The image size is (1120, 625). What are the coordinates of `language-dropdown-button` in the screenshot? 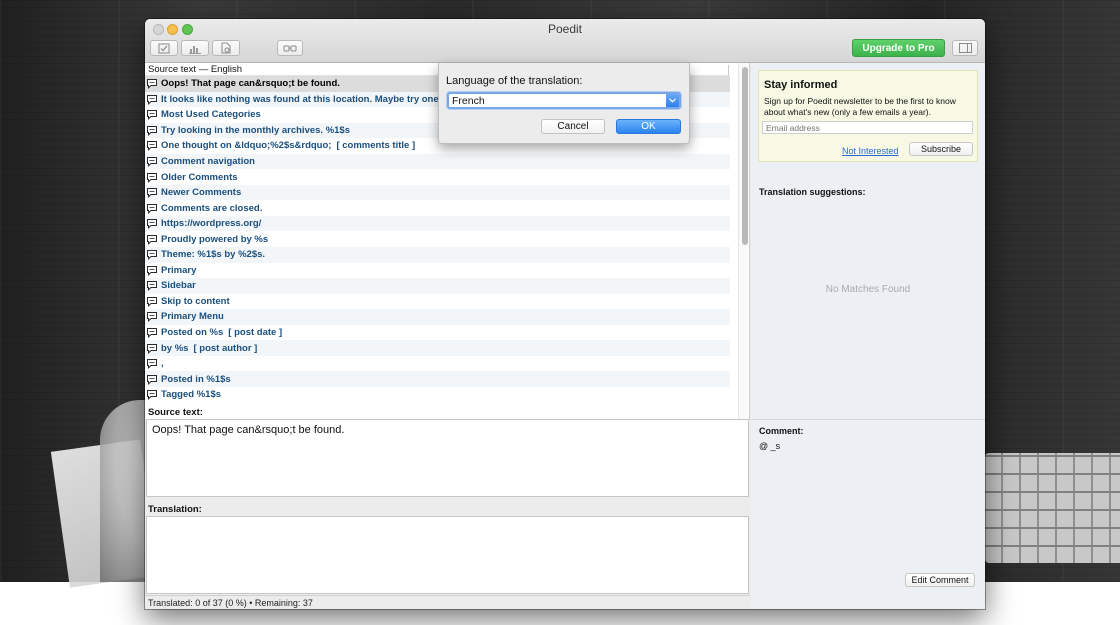 It's located at (672, 100).